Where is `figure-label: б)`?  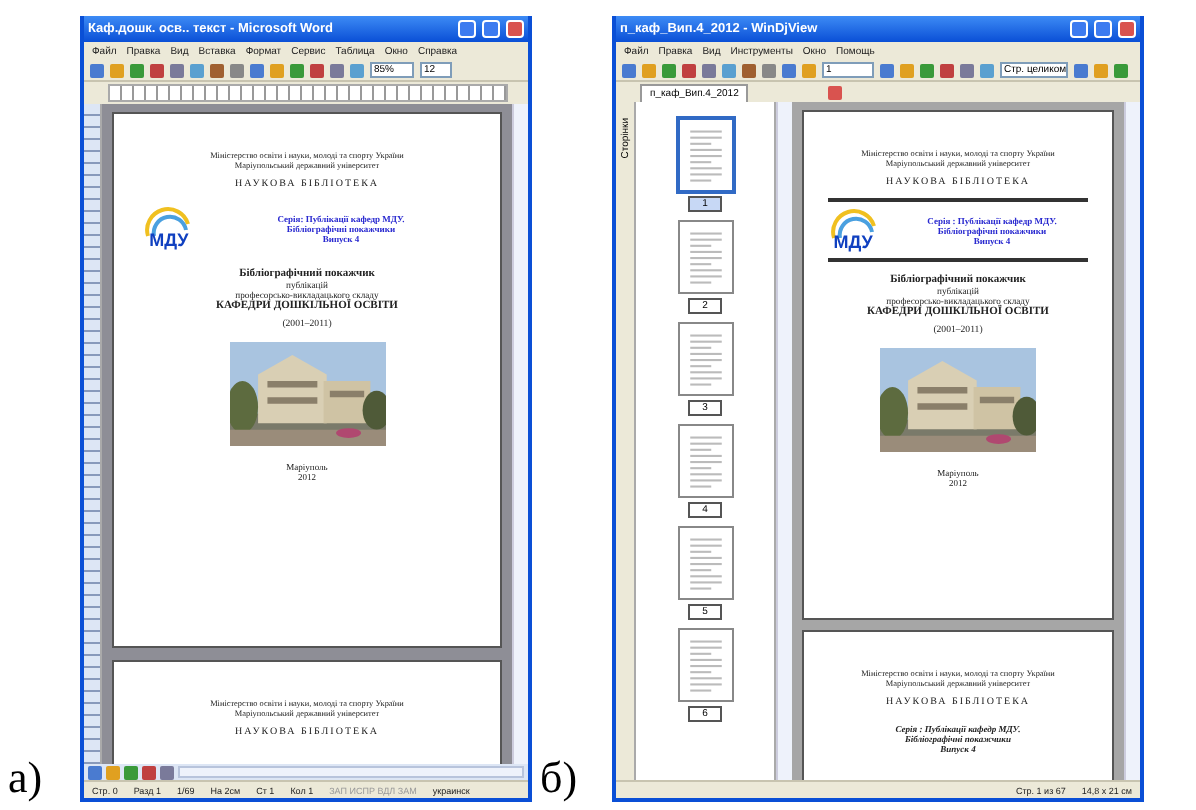
figure-label: б) is located at coordinates (560, 778).